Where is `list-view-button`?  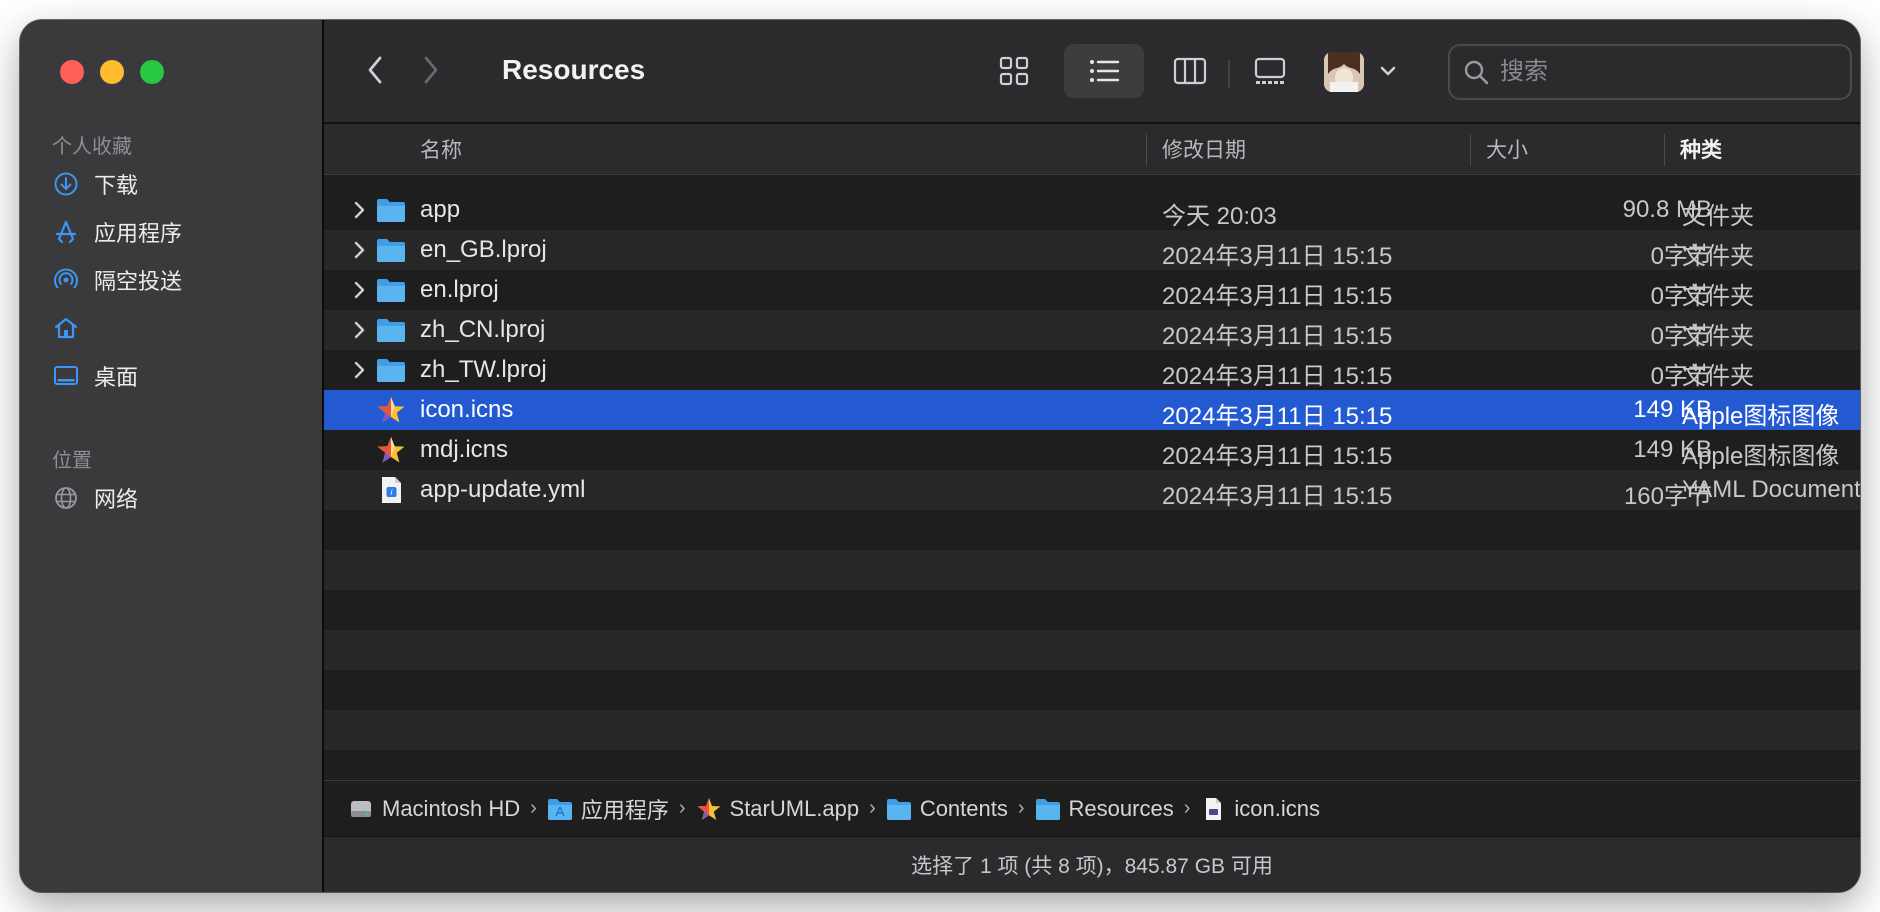 list-view-button is located at coordinates (1104, 71).